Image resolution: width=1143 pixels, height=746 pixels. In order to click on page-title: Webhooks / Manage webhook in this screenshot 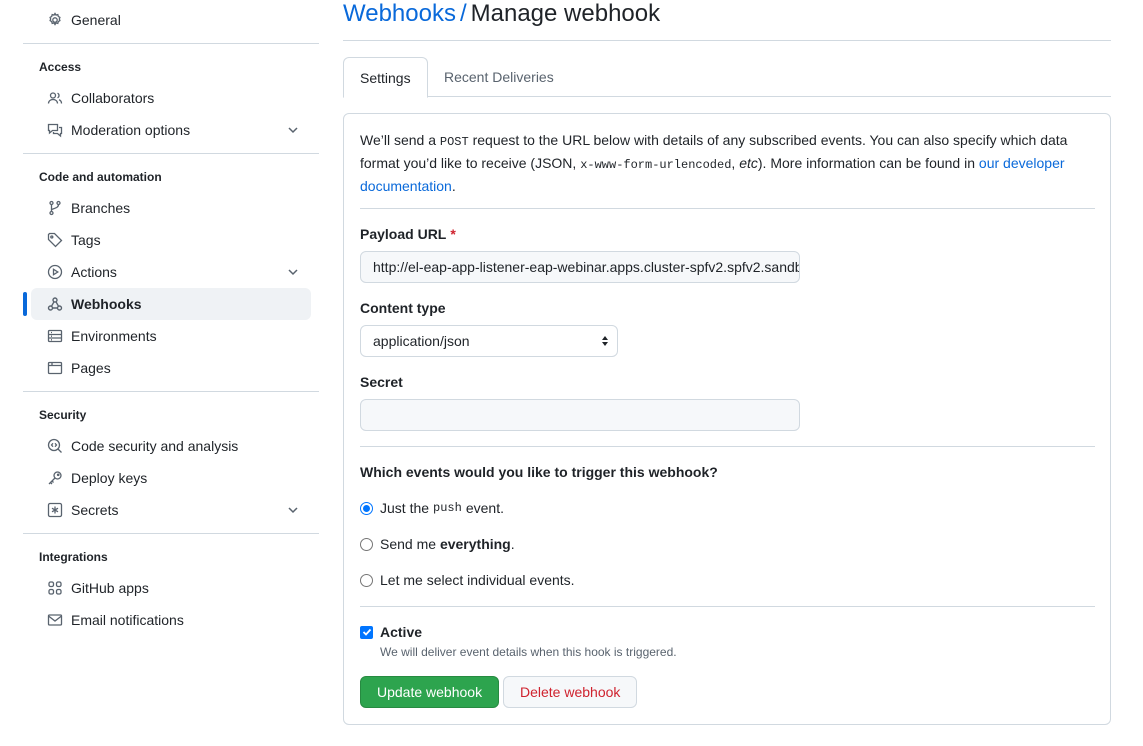, I will do `click(727, 20)`.